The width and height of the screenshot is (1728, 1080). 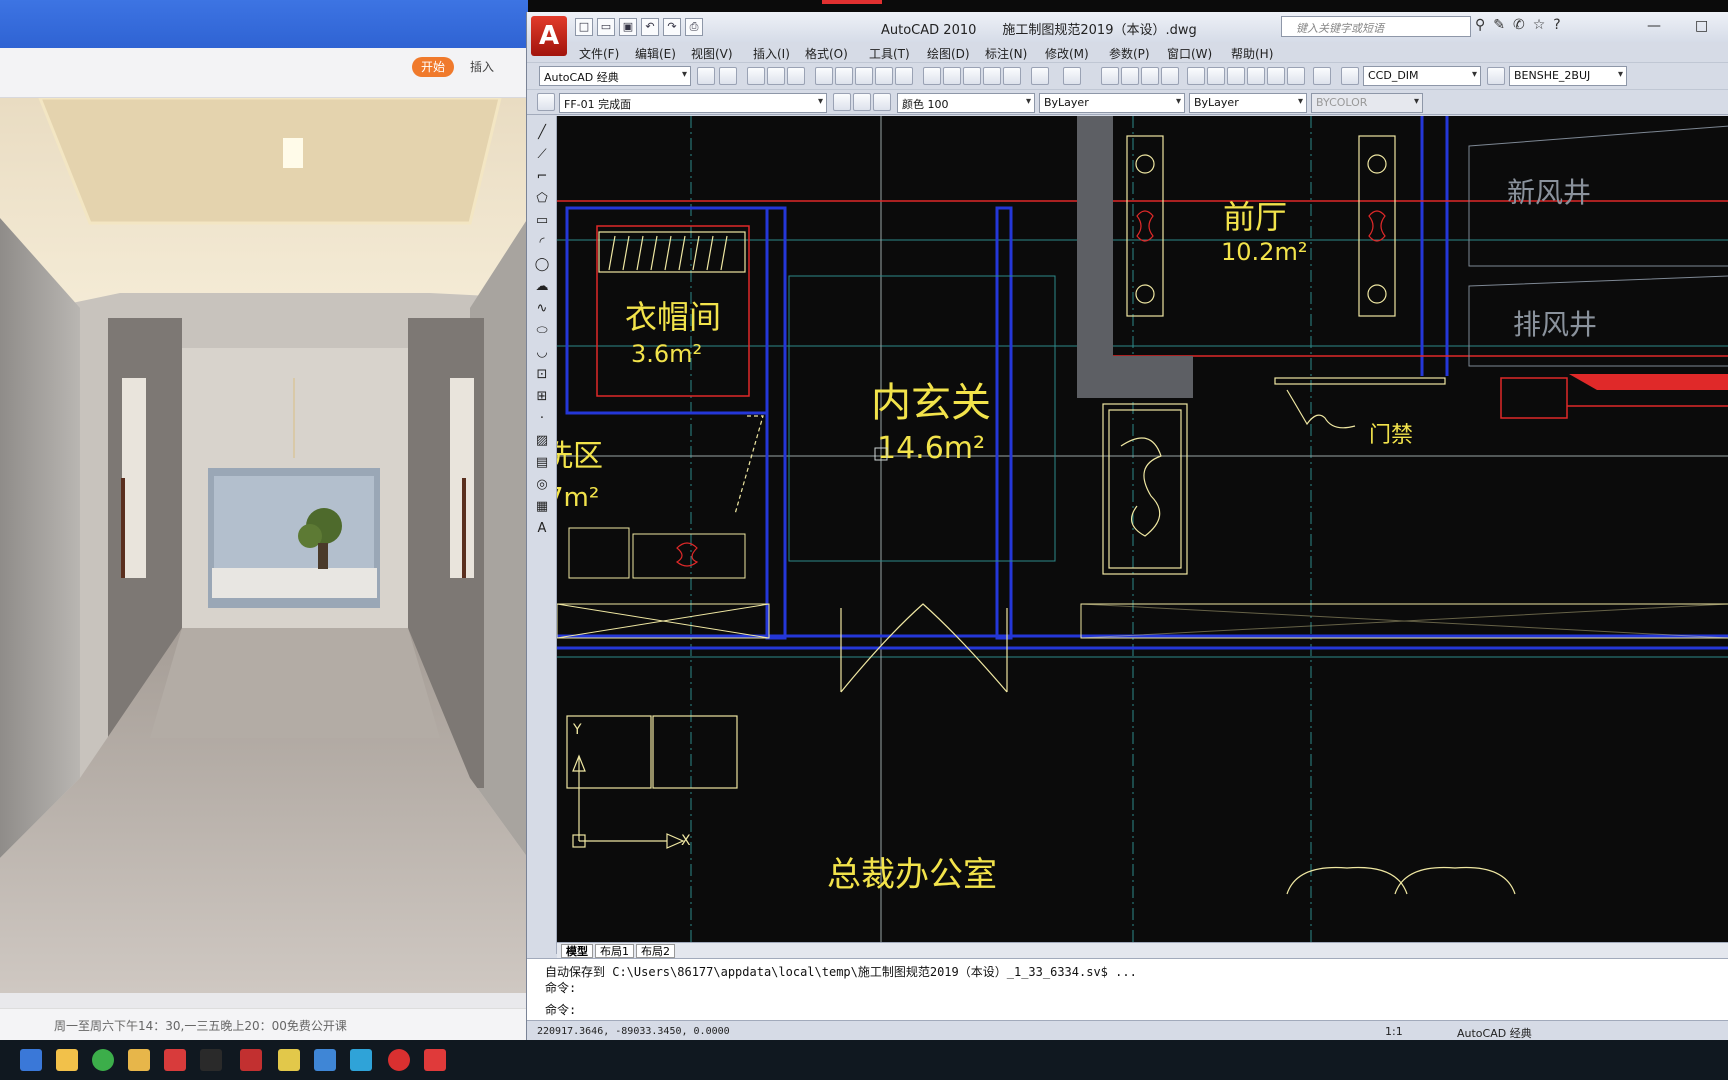 What do you see at coordinates (1236, 76) in the screenshot?
I see `tool-palettes-icon` at bounding box center [1236, 76].